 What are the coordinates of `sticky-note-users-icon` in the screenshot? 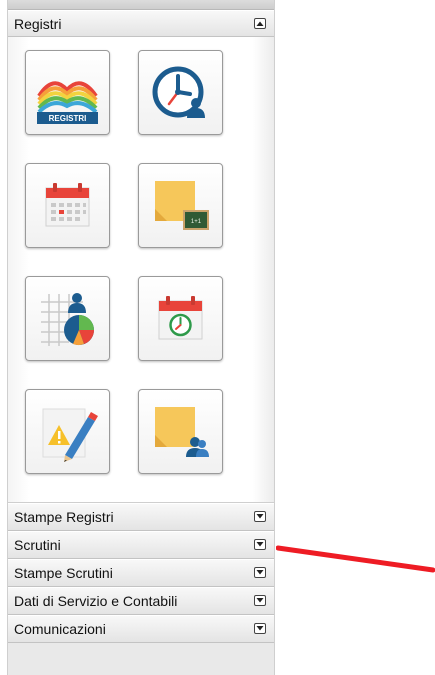 It's located at (182, 432).